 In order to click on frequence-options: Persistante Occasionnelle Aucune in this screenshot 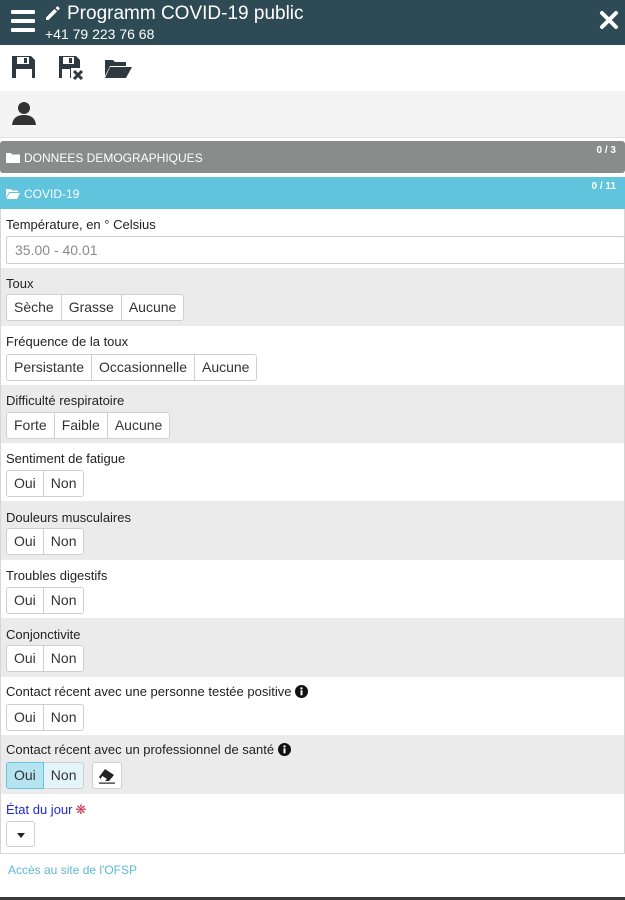, I will do `click(132, 367)`.